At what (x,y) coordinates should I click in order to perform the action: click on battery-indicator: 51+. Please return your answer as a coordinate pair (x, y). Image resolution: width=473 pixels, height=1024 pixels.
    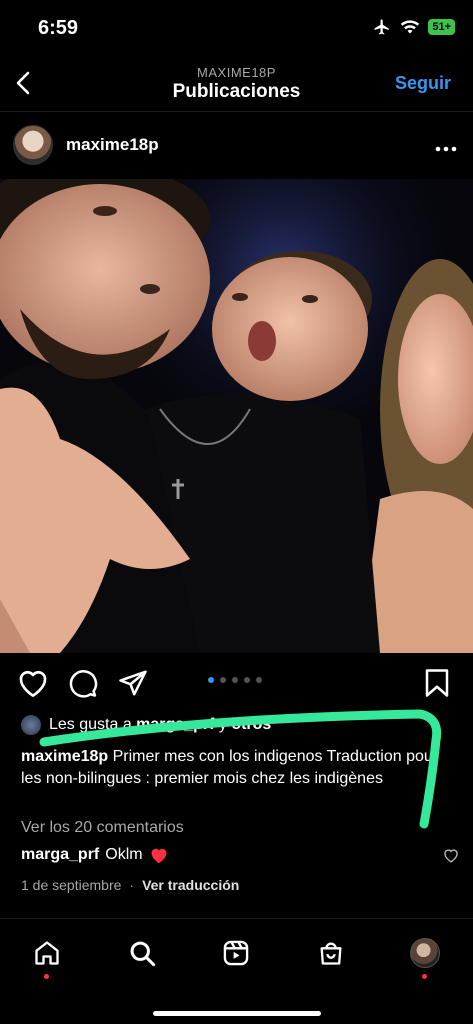
    Looking at the image, I should click on (441, 27).